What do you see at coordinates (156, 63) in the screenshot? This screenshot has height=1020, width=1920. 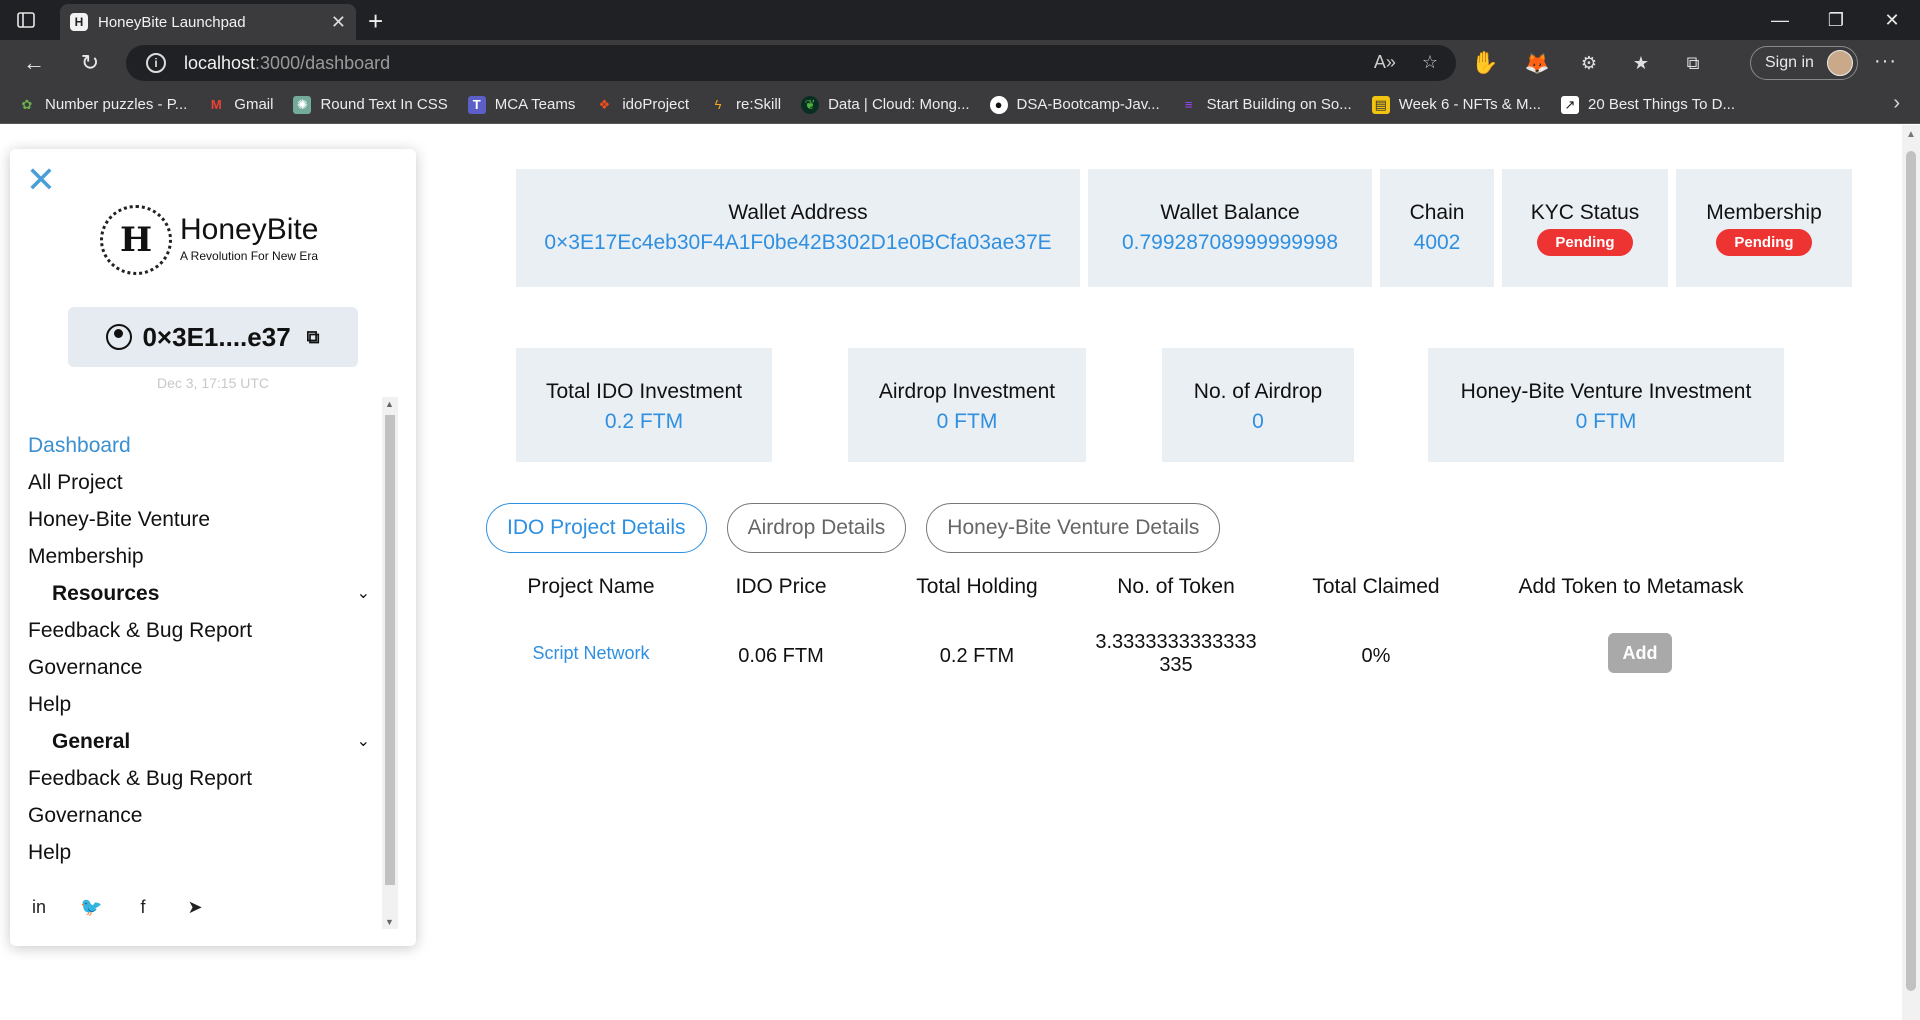 I see `site-info-icon: i` at bounding box center [156, 63].